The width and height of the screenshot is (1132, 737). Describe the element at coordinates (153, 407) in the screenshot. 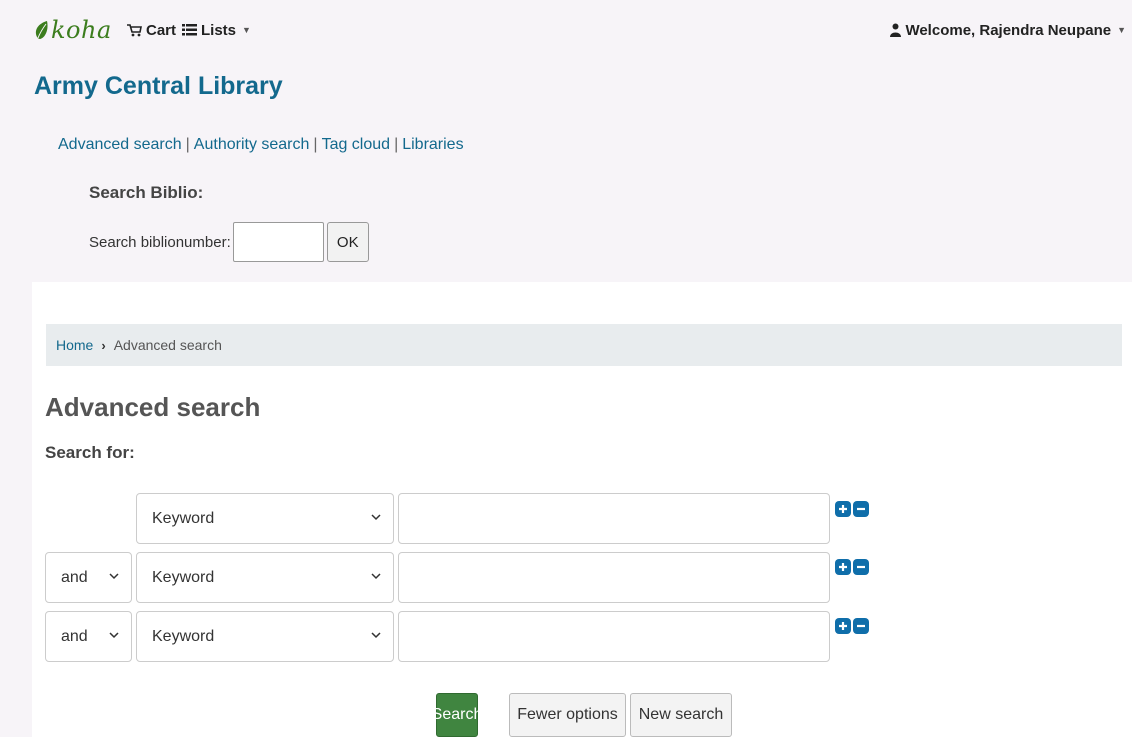

I see `page-title: Advanced search` at that location.